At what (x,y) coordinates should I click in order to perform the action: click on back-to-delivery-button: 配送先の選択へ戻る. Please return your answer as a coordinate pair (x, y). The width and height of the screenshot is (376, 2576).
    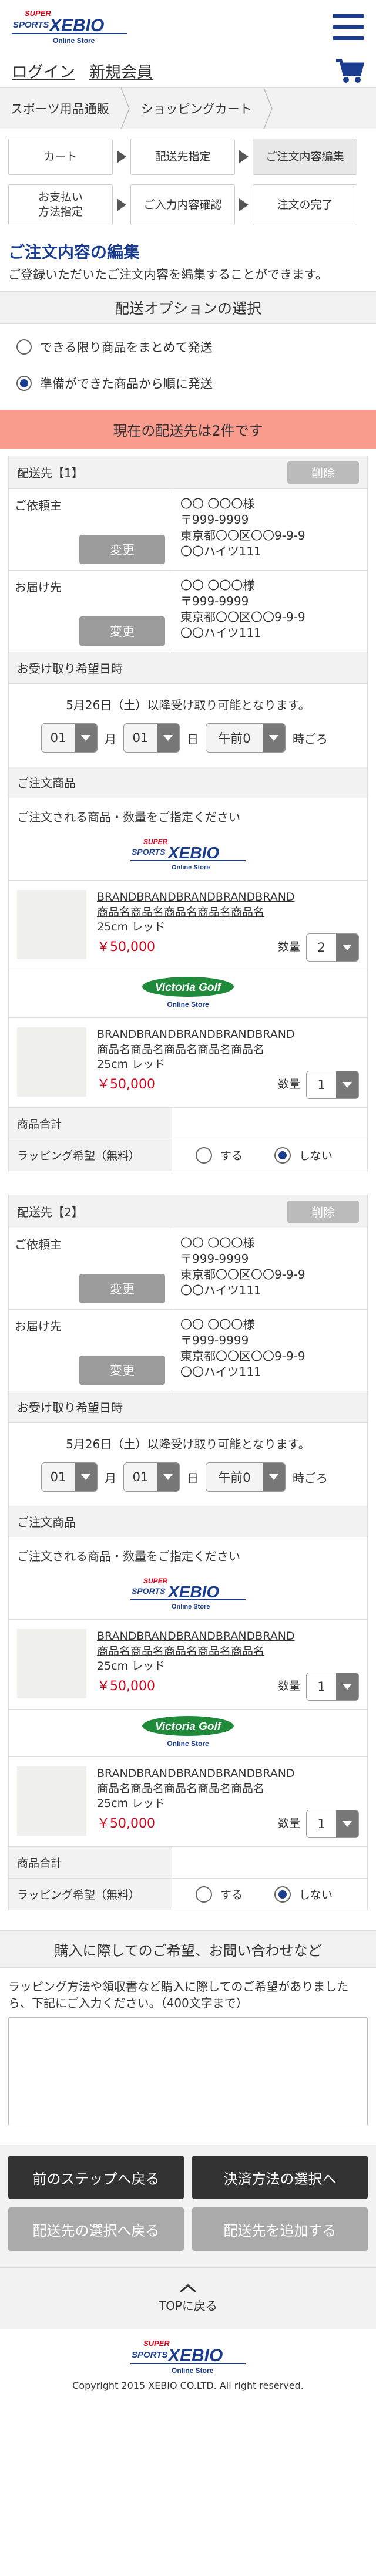
    Looking at the image, I should click on (96, 2229).